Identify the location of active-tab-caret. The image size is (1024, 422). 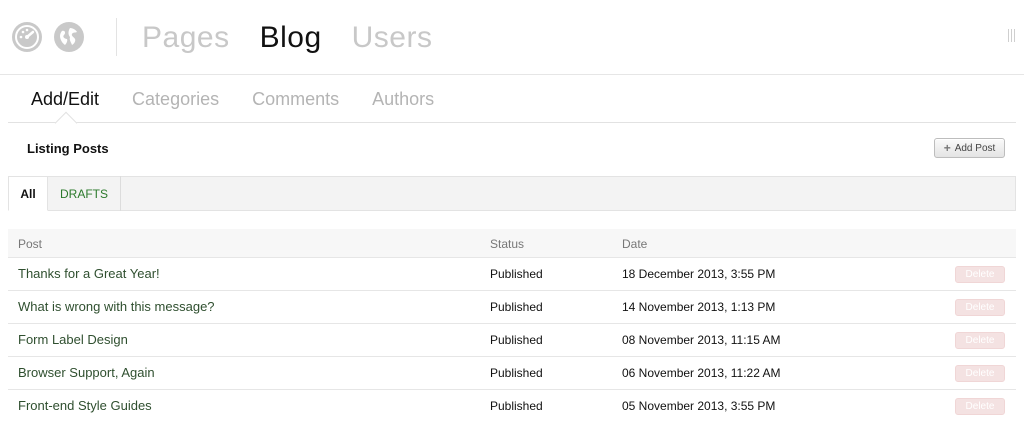
(66, 123).